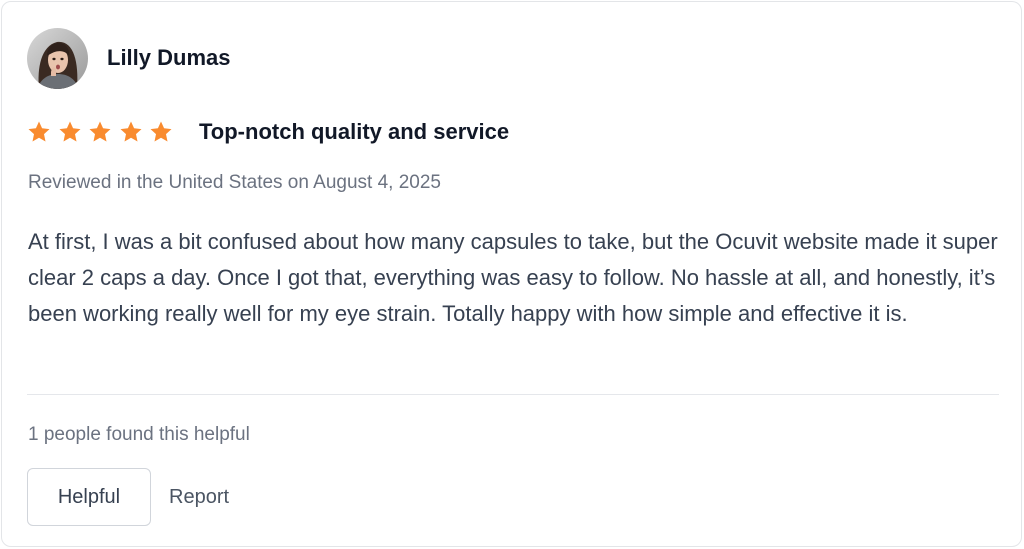  I want to click on star-rating, so click(100, 132).